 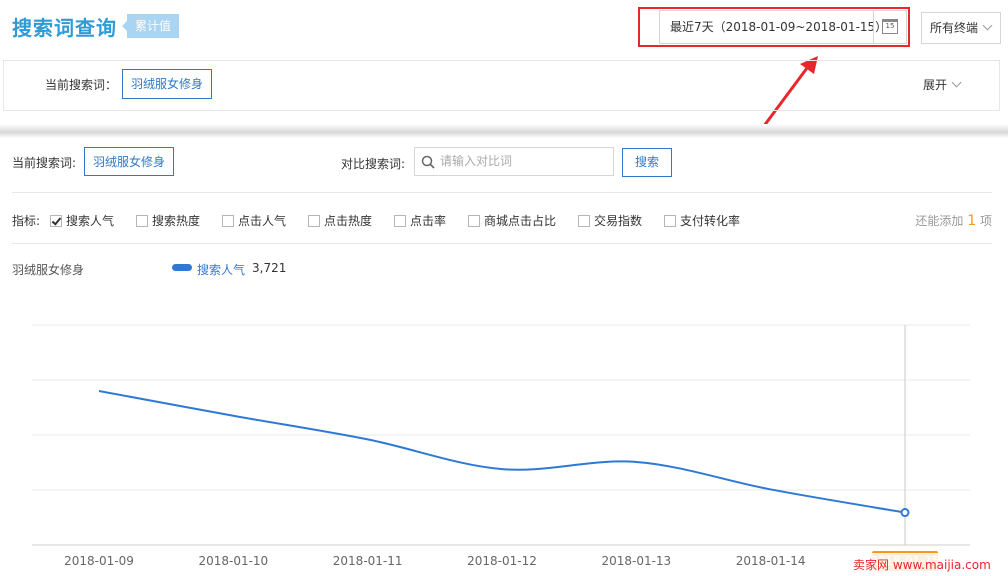 What do you see at coordinates (935, 85) in the screenshot?
I see `expand-label: 展开` at bounding box center [935, 85].